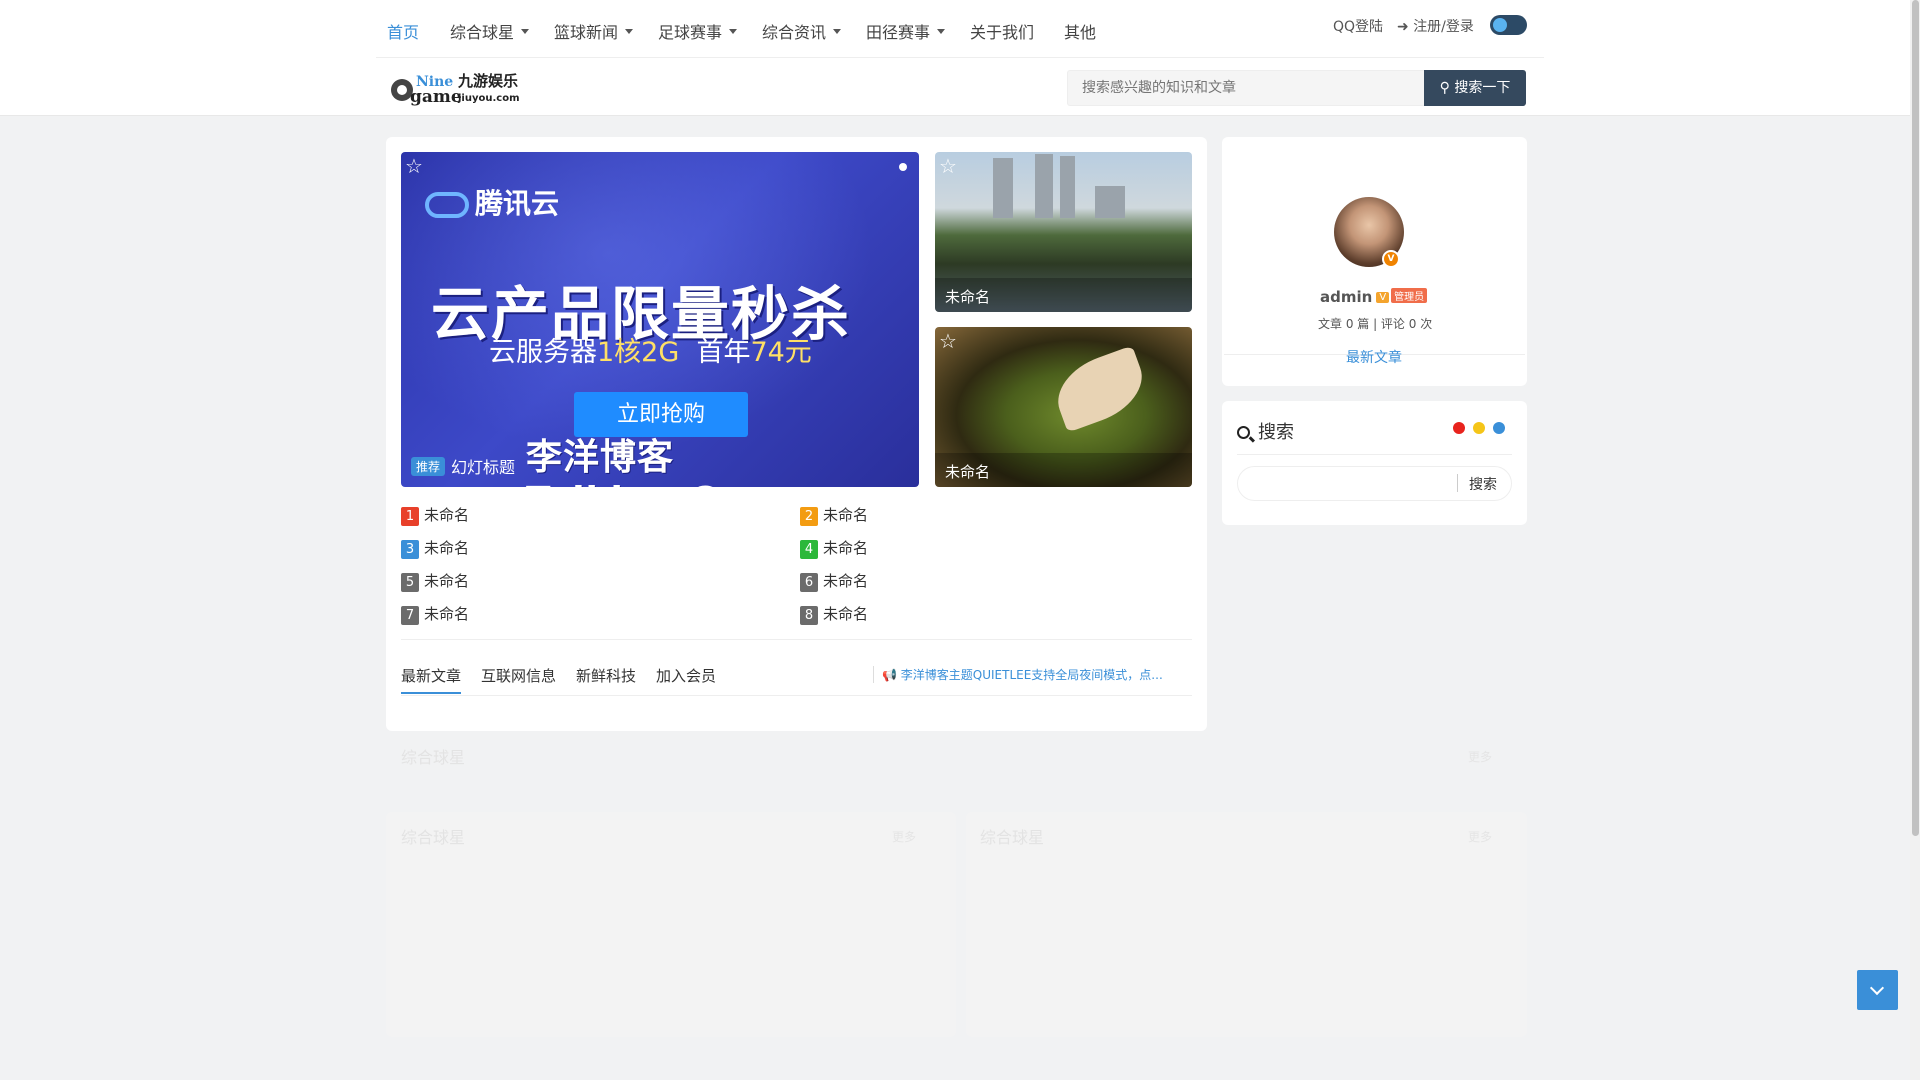 Image resolution: width=1920 pixels, height=1080 pixels. What do you see at coordinates (410, 549) in the screenshot?
I see `rank-number: 3` at bounding box center [410, 549].